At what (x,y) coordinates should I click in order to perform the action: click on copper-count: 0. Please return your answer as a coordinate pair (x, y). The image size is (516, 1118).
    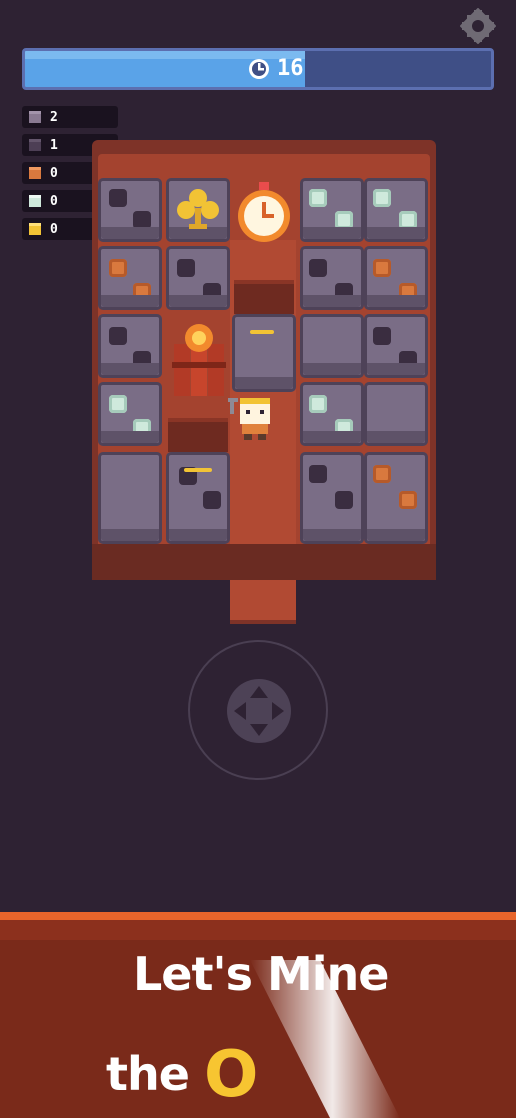
    Looking at the image, I should click on (54, 173).